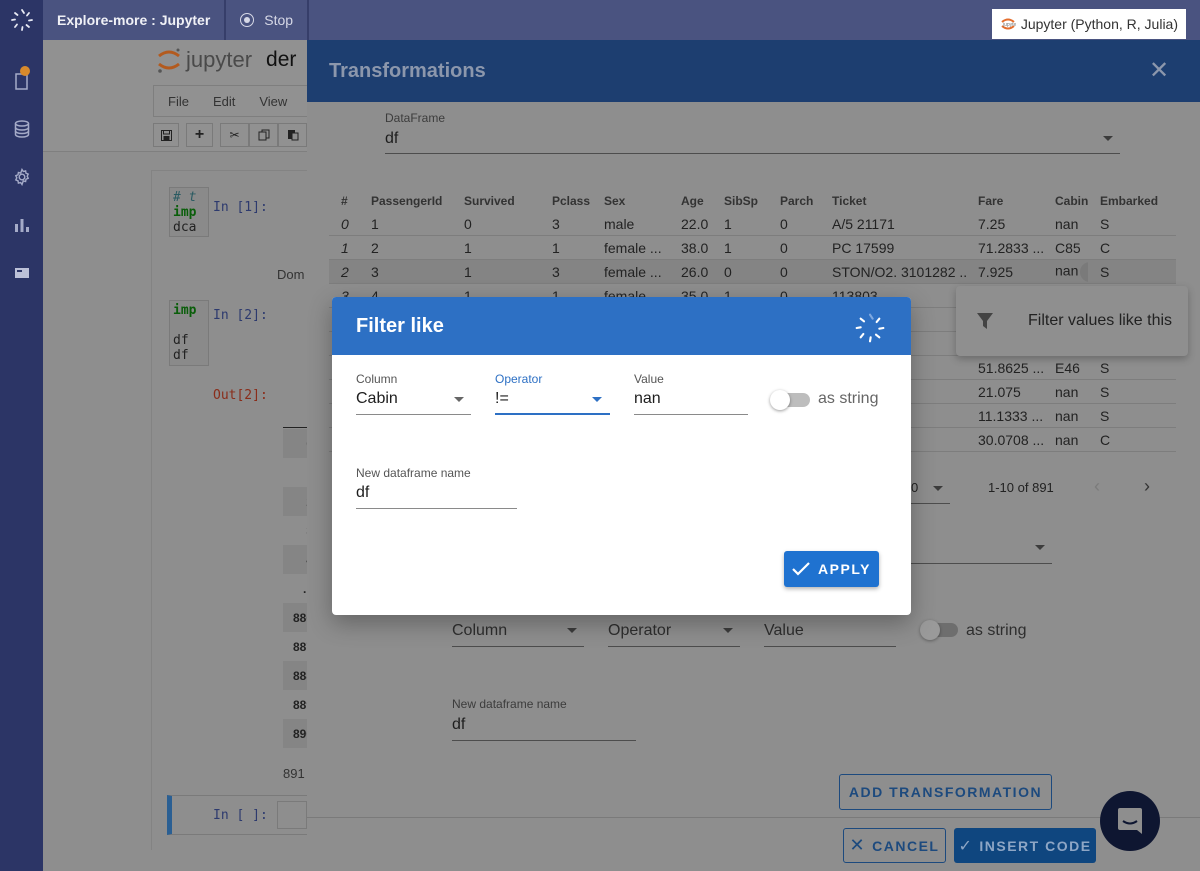  I want to click on panel-header: Transformations, so click(753, 71).